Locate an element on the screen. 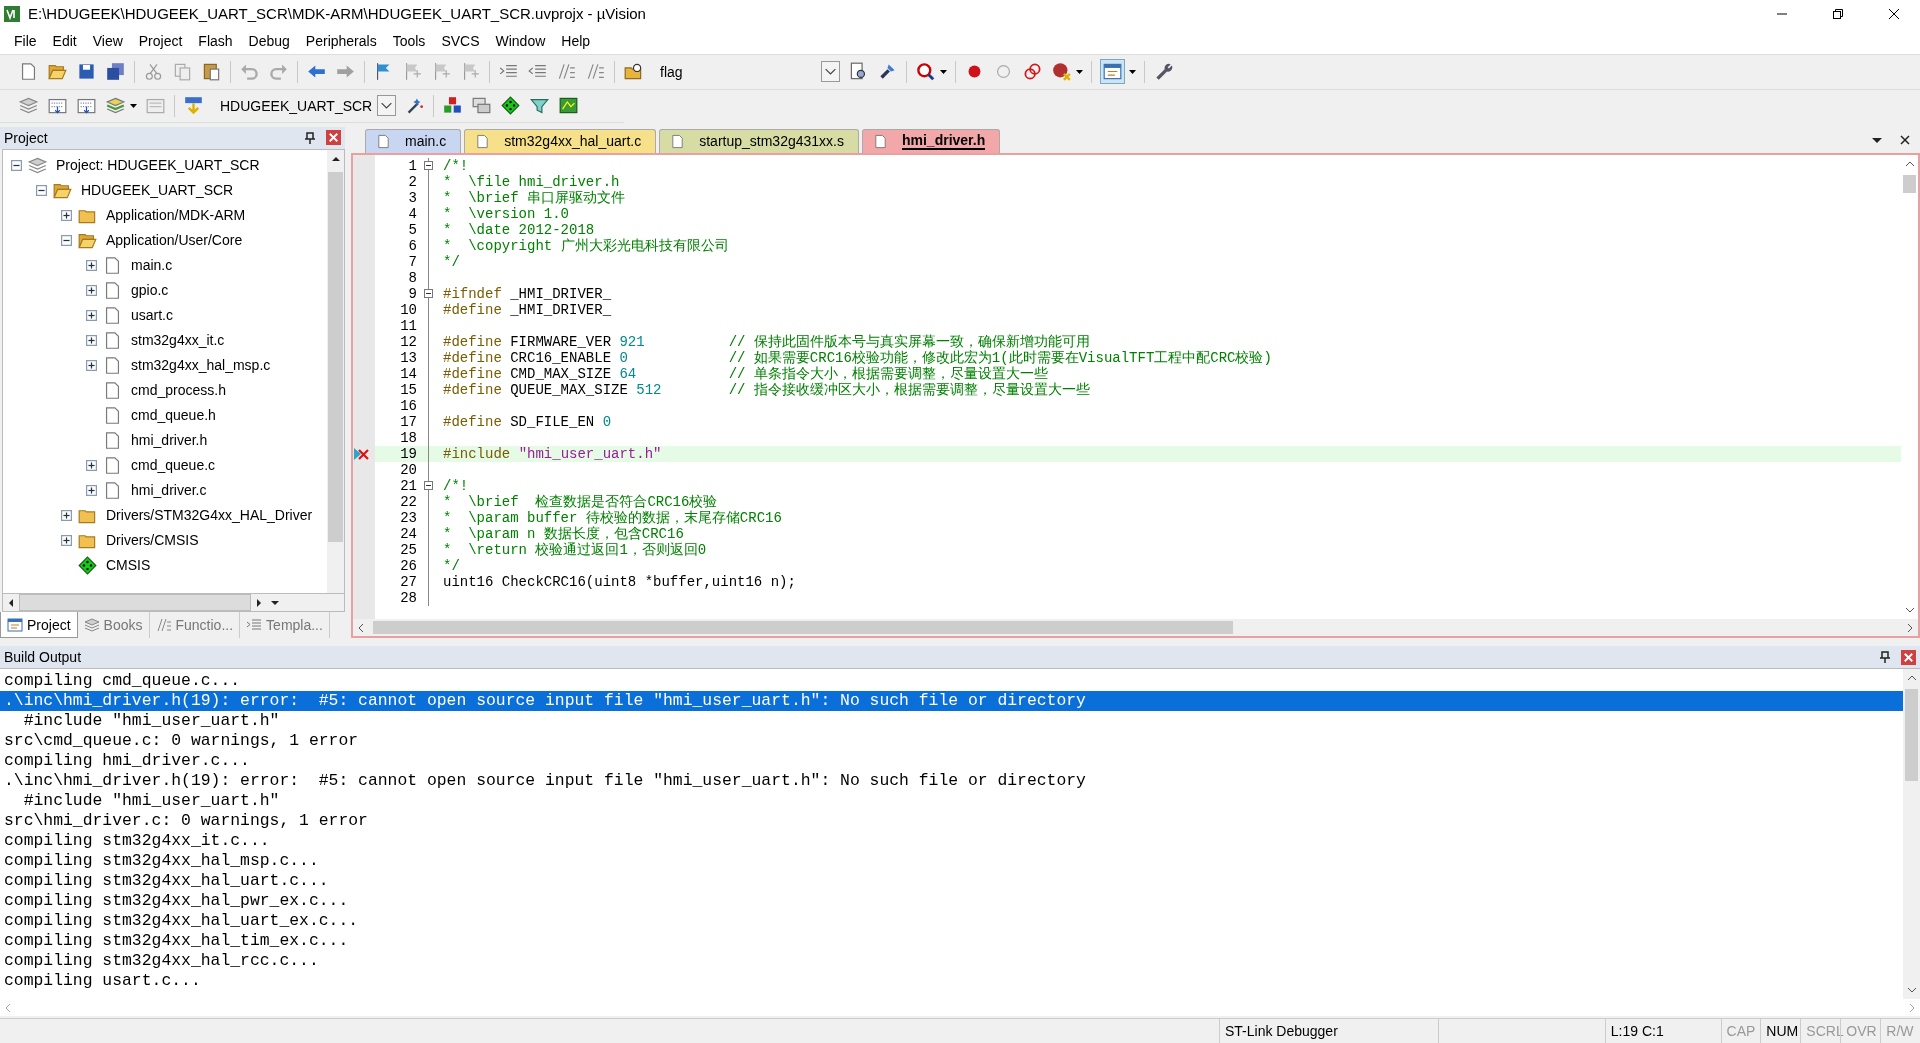 The height and width of the screenshot is (1043, 1920). output-line: .\inc\hmi_driver.h(19): error: #5: cannot open source input file "hmi_user_uart.h": No such file or directory is located at coordinates (951, 781).